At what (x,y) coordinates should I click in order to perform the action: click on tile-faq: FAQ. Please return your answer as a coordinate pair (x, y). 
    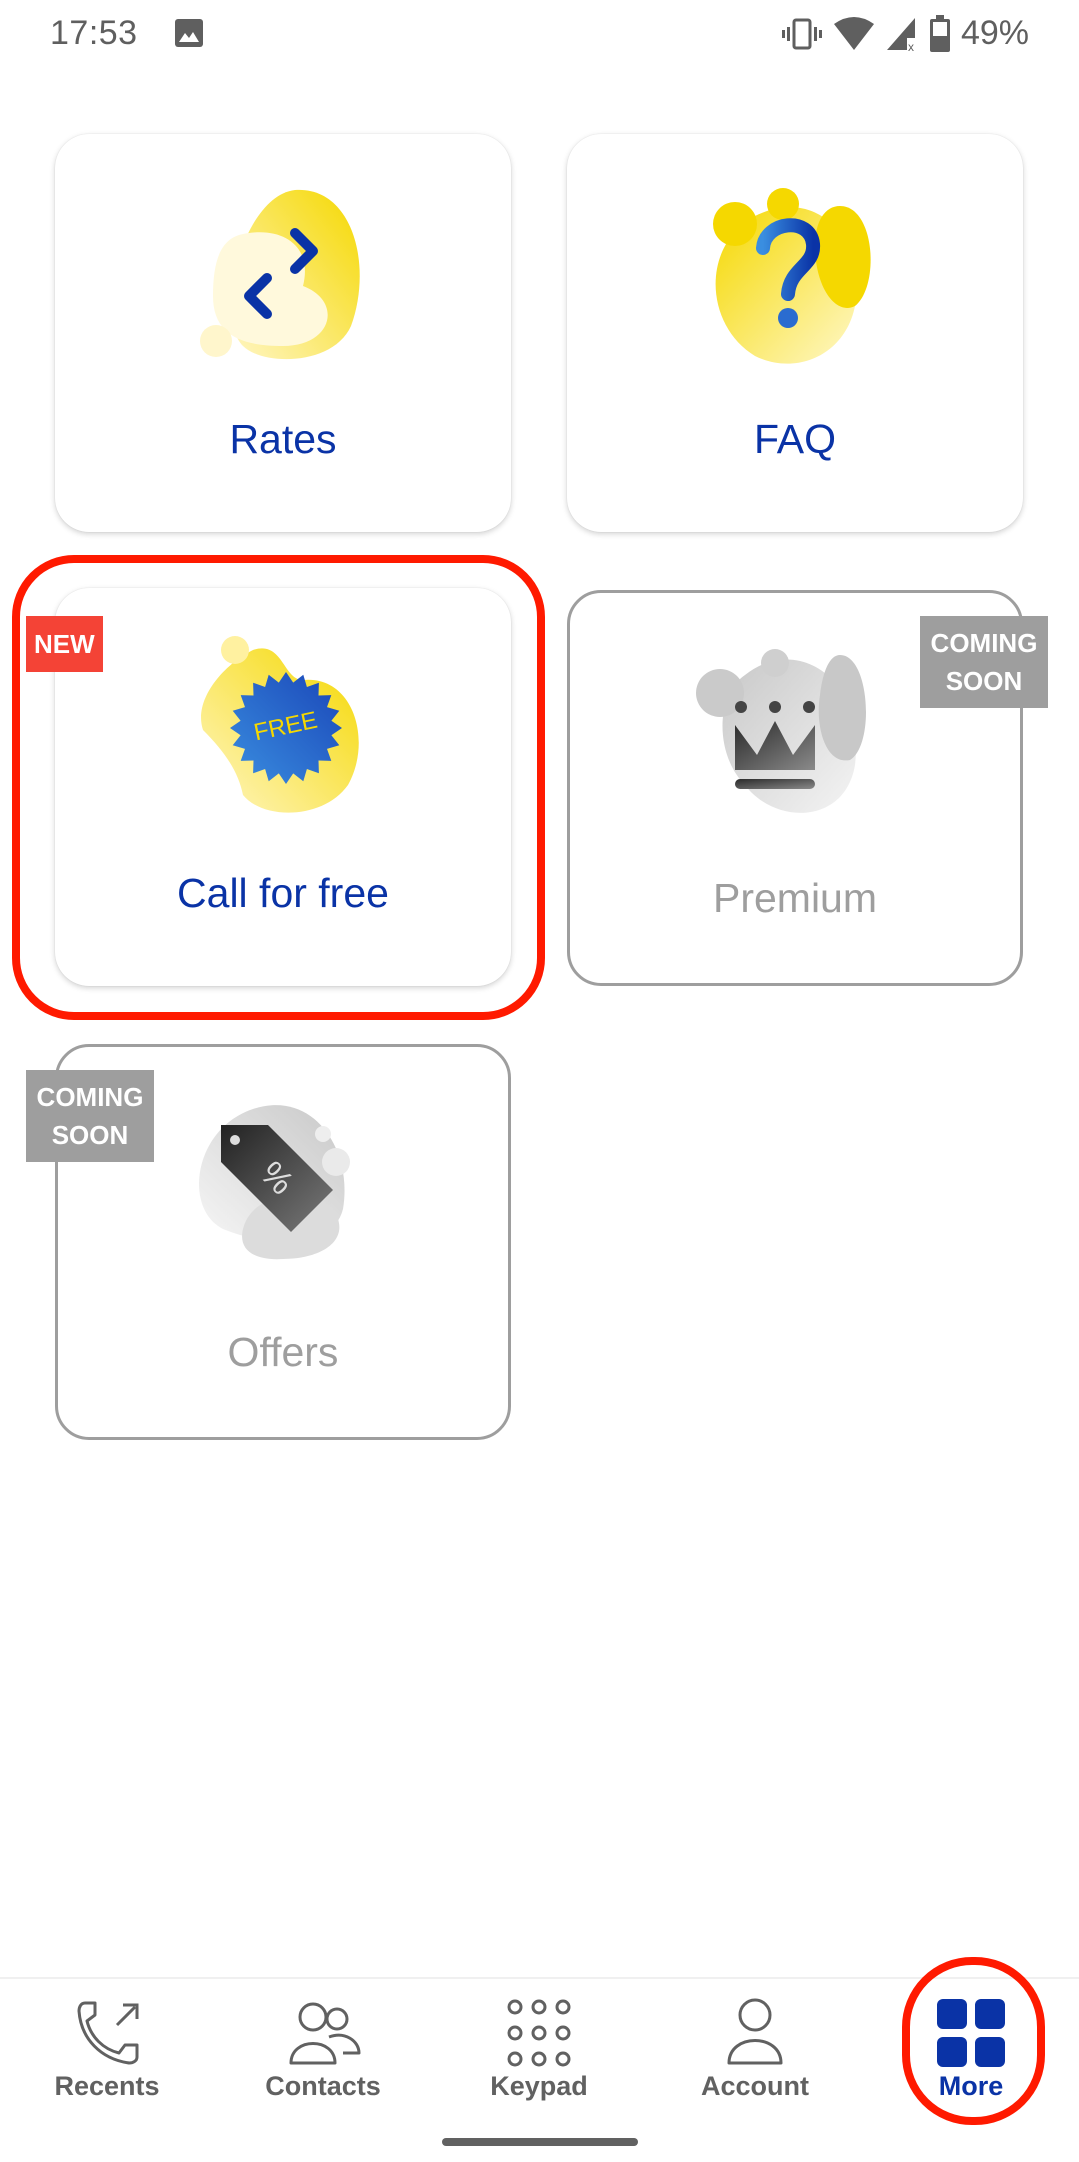
    Looking at the image, I should click on (795, 333).